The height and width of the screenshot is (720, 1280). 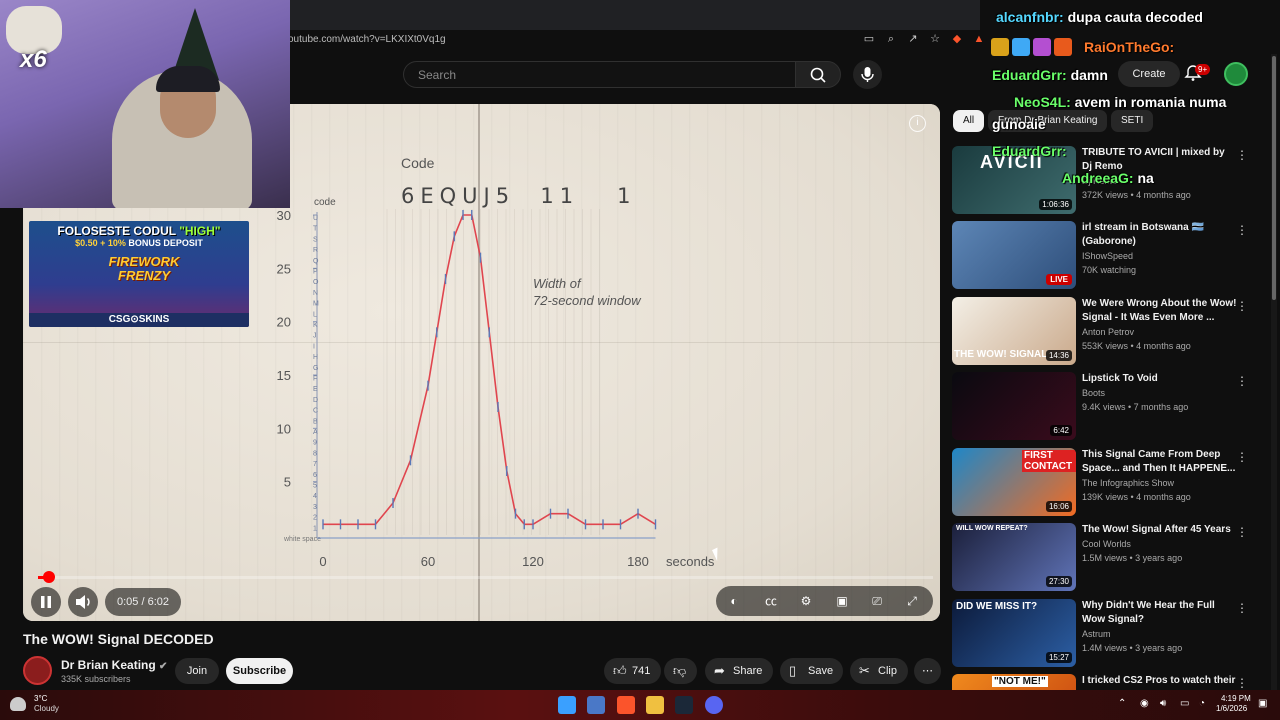 What do you see at coordinates (1055, 204) in the screenshot?
I see `video-duration: 1:06:36` at bounding box center [1055, 204].